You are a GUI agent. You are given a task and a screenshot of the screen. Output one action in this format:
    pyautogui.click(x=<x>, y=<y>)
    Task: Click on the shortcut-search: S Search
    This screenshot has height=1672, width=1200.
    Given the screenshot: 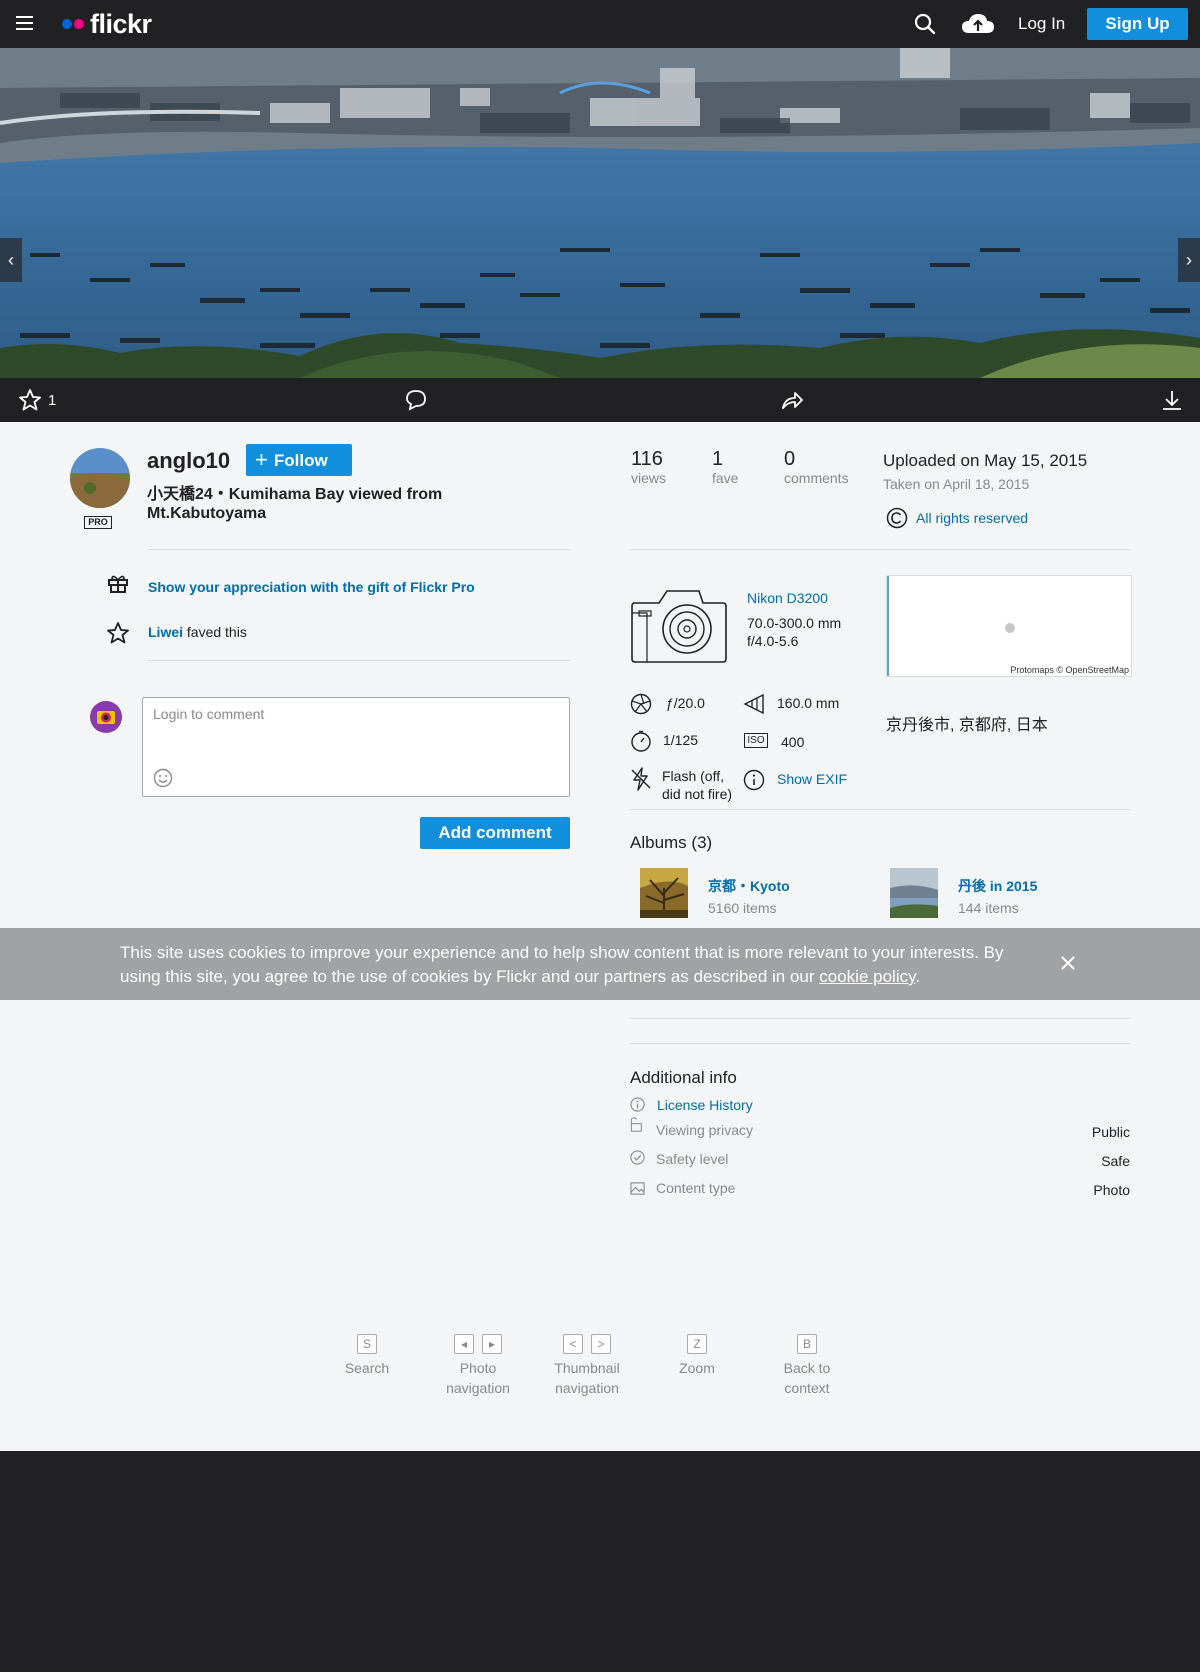 What is the action you would take?
    pyautogui.click(x=367, y=1355)
    